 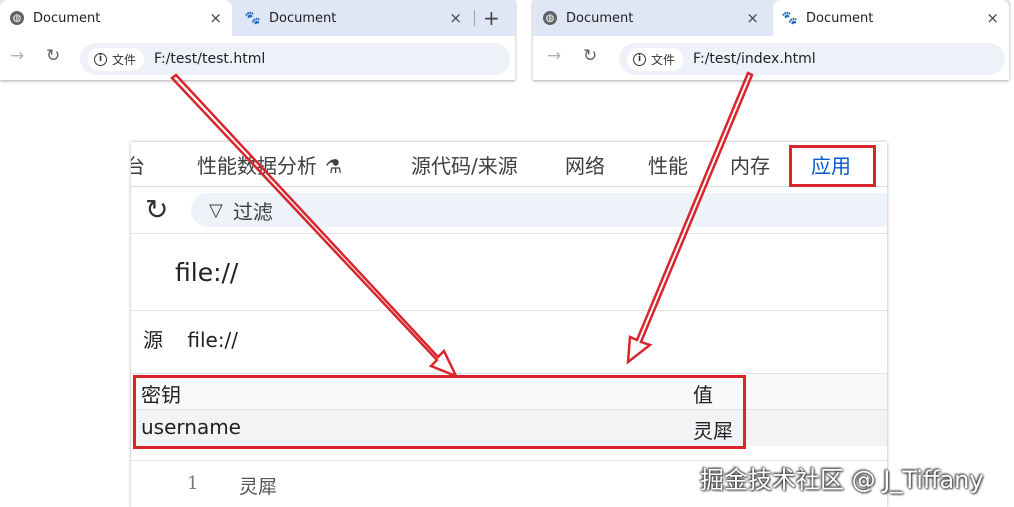 What do you see at coordinates (193, 483) in the screenshot?
I see `preview-line-number: 1` at bounding box center [193, 483].